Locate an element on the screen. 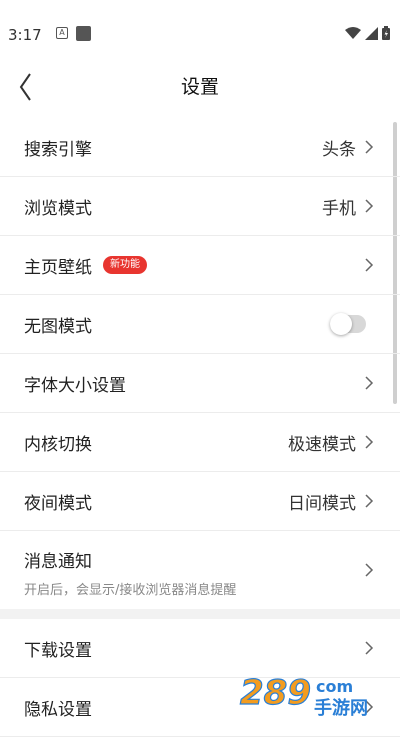  battery-icon is located at coordinates (386, 33).